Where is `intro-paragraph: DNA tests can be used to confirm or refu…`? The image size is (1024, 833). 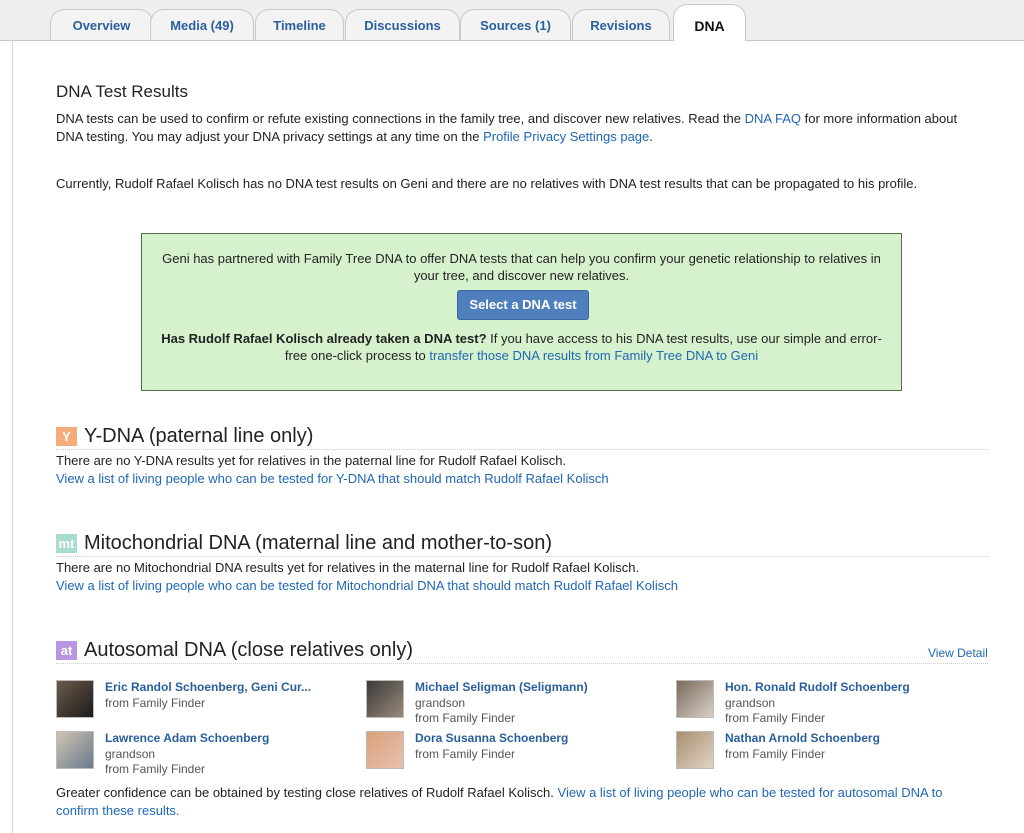
intro-paragraph: DNA tests can be used to confirm or refu… is located at coordinates (521, 128).